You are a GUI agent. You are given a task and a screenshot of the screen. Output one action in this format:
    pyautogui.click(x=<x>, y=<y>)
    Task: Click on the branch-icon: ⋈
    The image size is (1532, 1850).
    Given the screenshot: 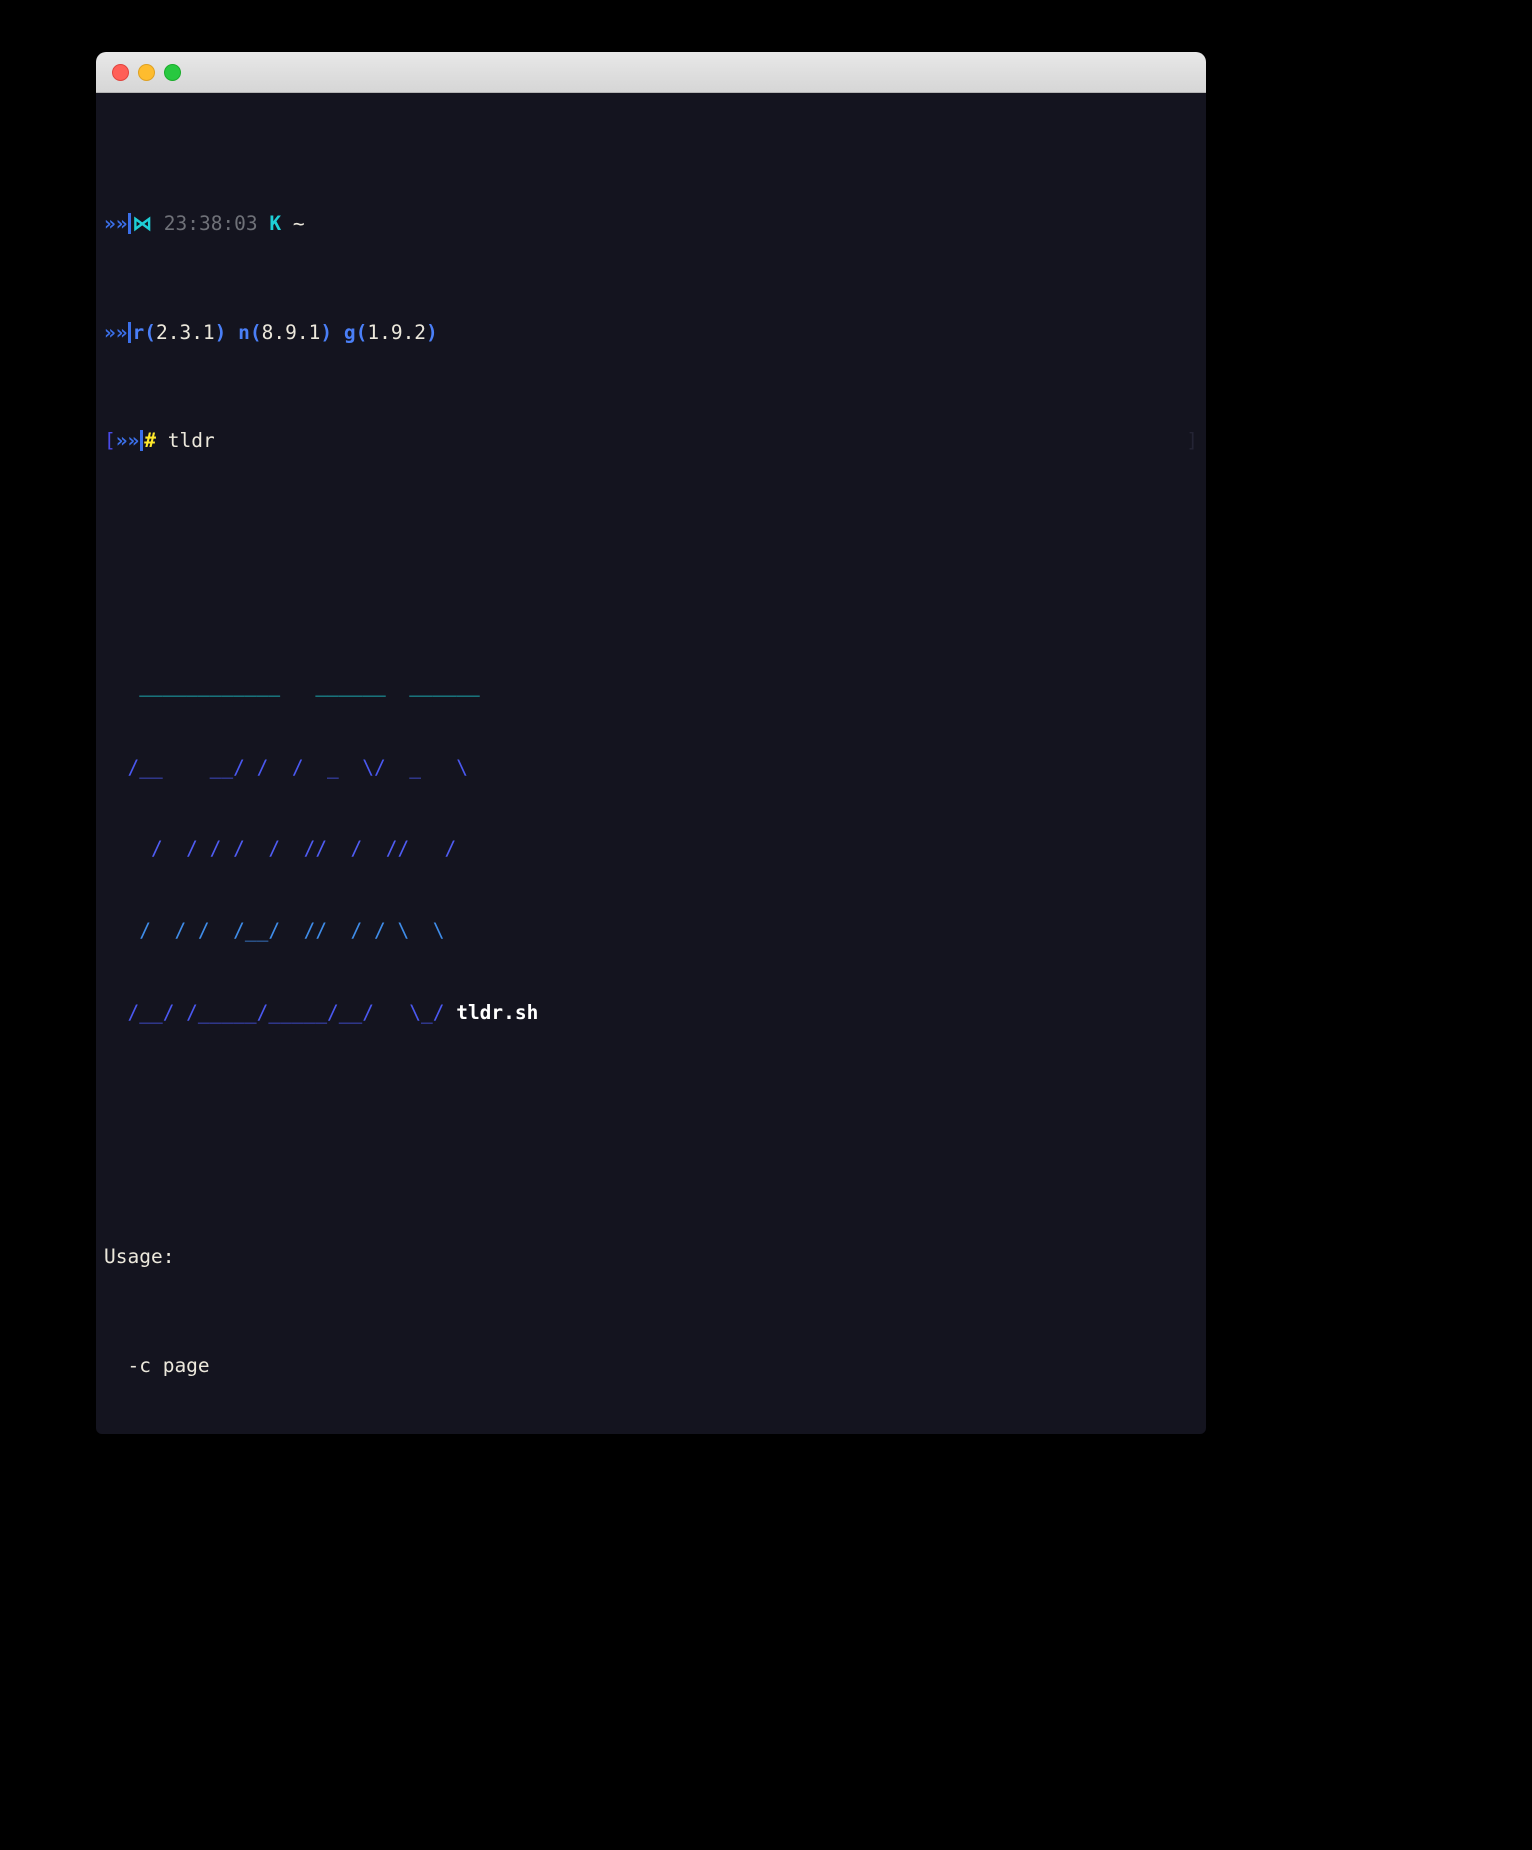 What is the action you would take?
    pyautogui.click(x=142, y=223)
    